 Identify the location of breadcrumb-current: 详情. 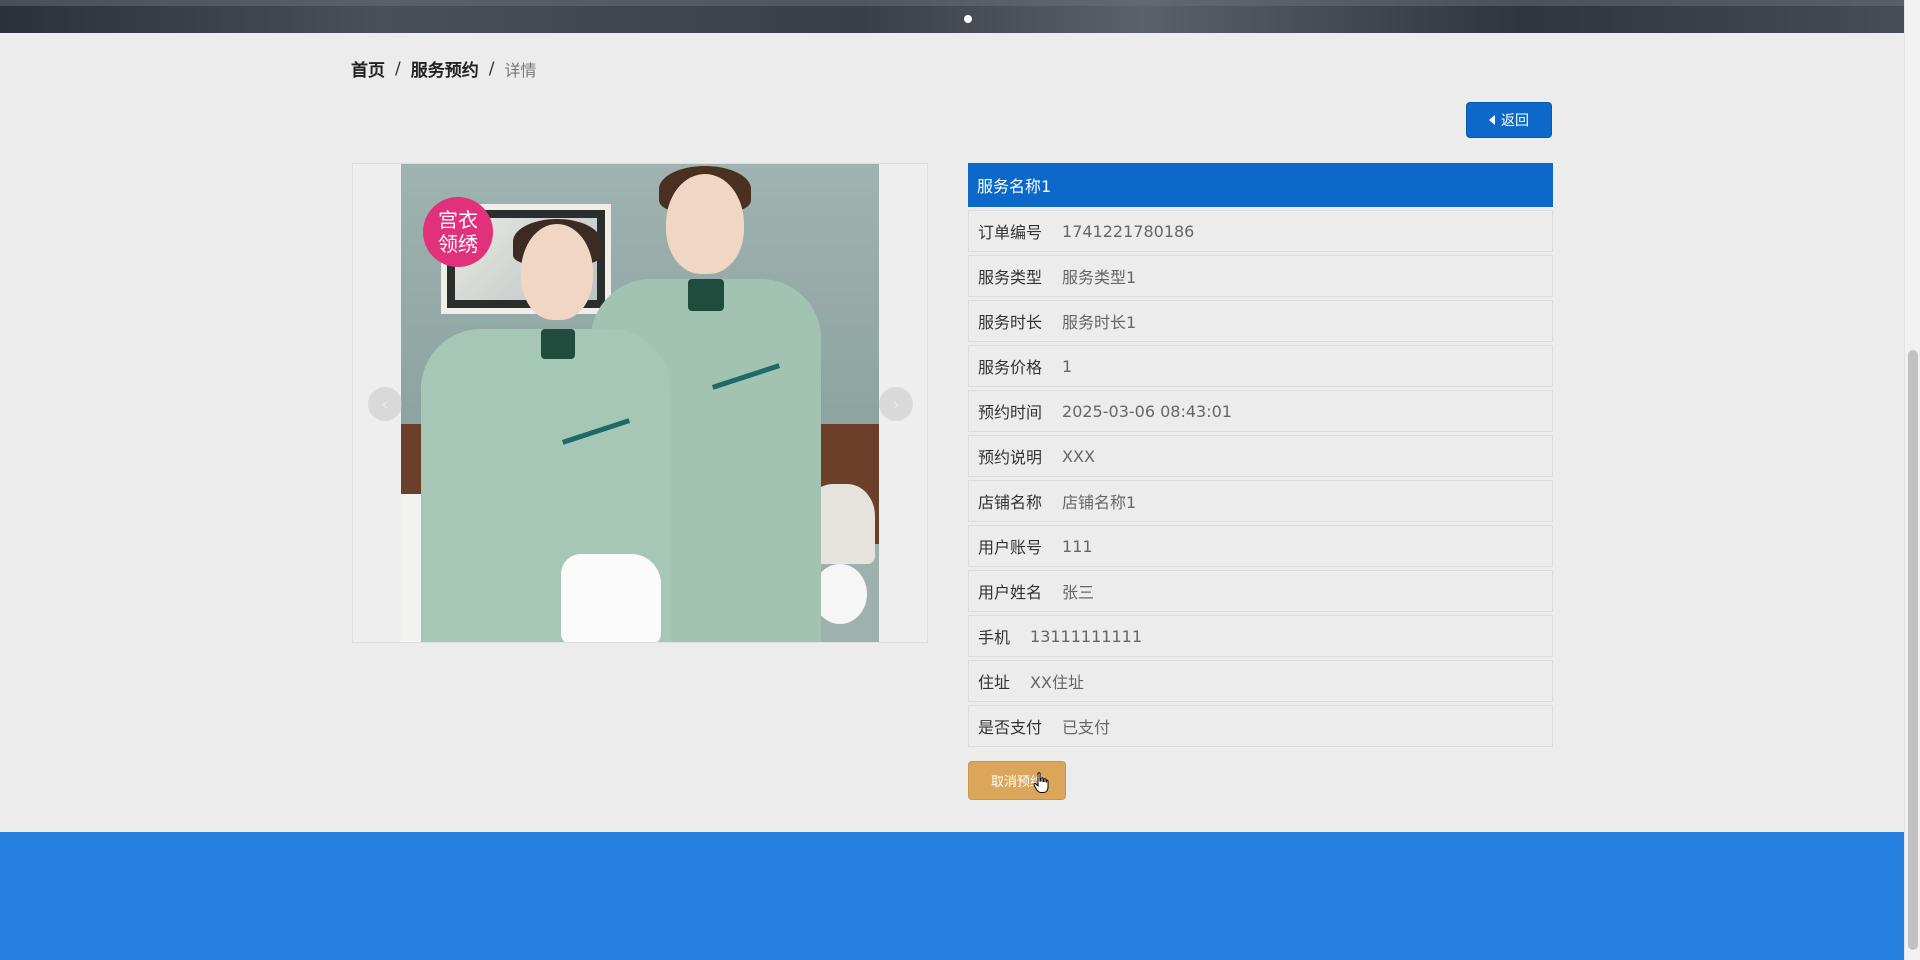
(520, 70).